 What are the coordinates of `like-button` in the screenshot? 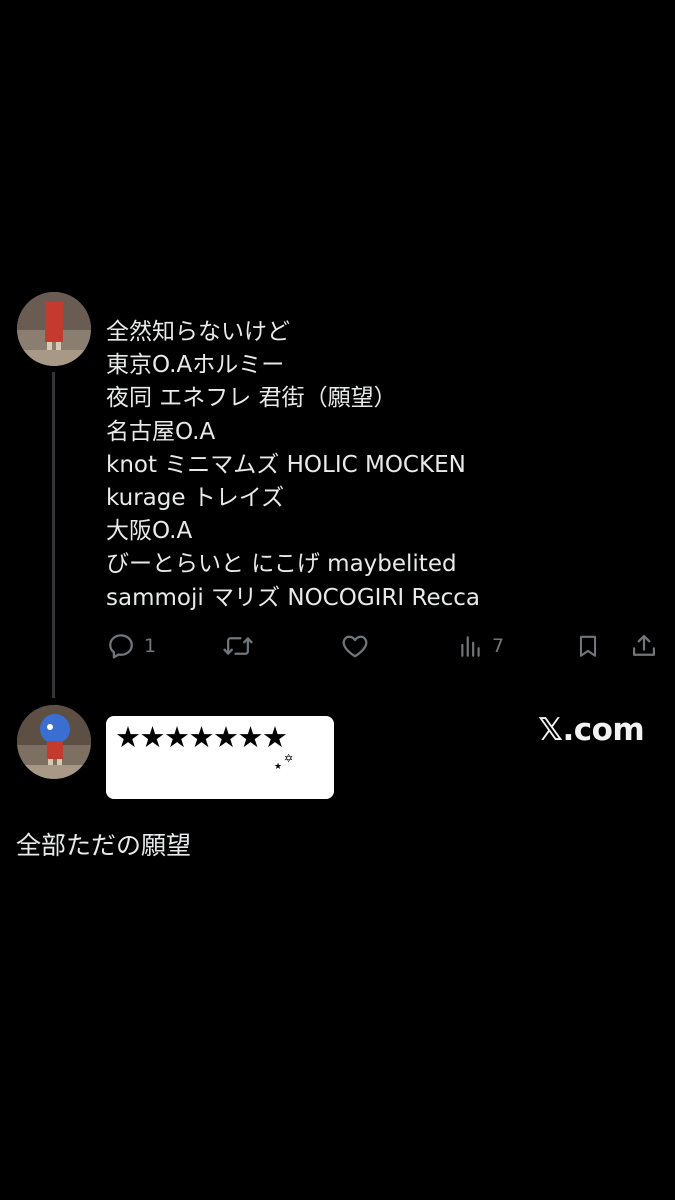 It's located at (359, 646).